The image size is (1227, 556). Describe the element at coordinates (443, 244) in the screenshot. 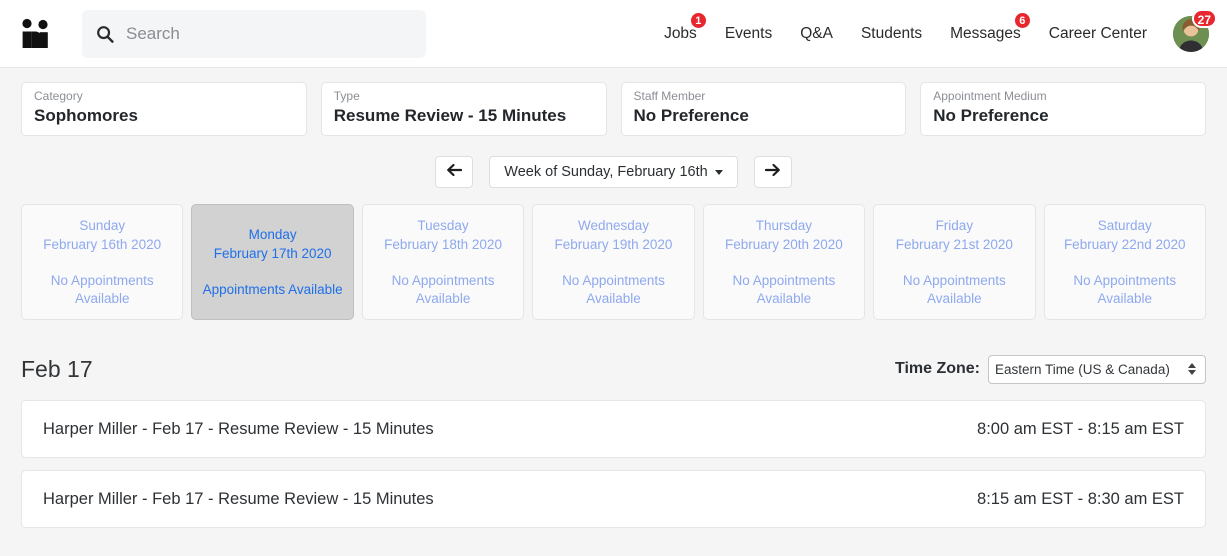

I see `day-date: February 18th 2020` at that location.